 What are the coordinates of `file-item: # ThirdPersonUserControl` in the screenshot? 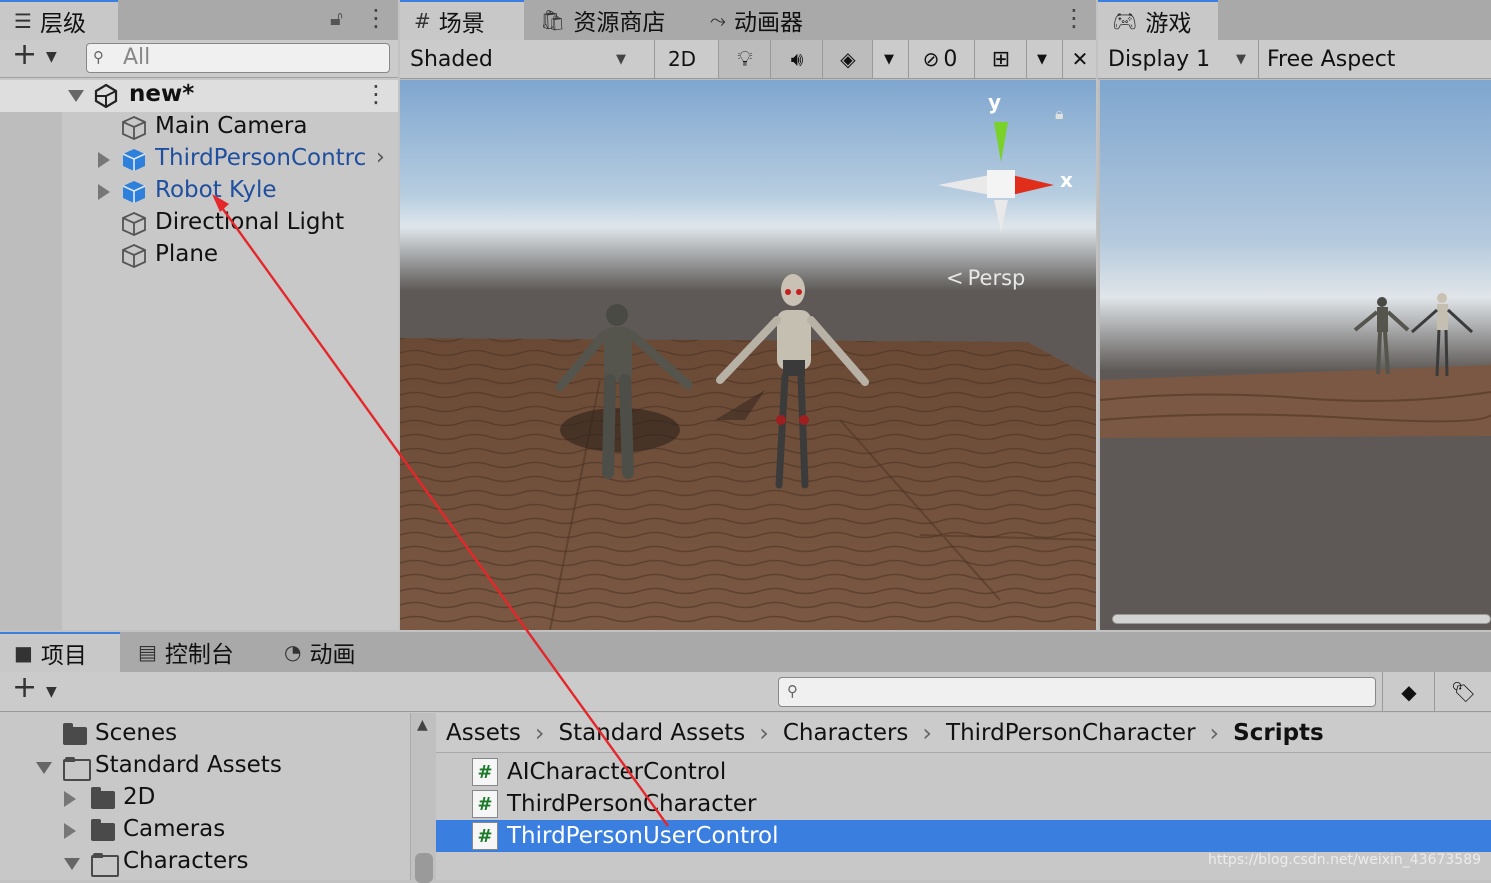 It's located at (963, 836).